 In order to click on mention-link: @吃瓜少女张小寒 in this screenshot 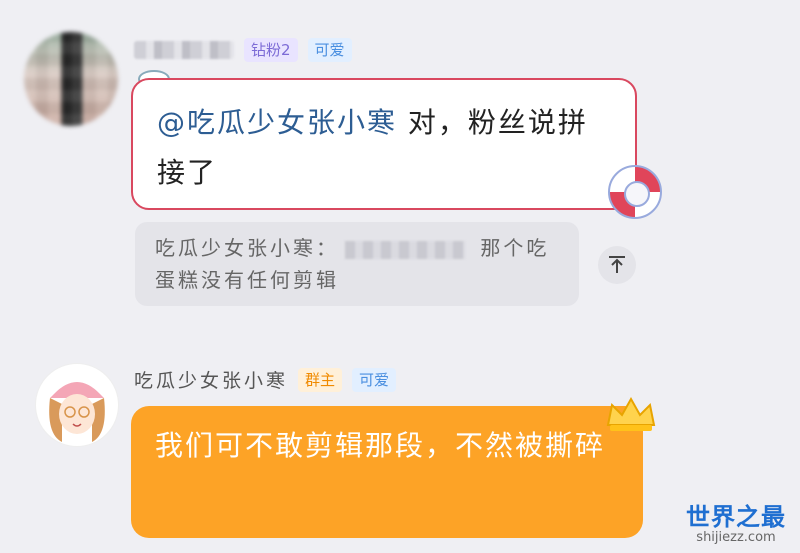, I will do `click(277, 122)`.